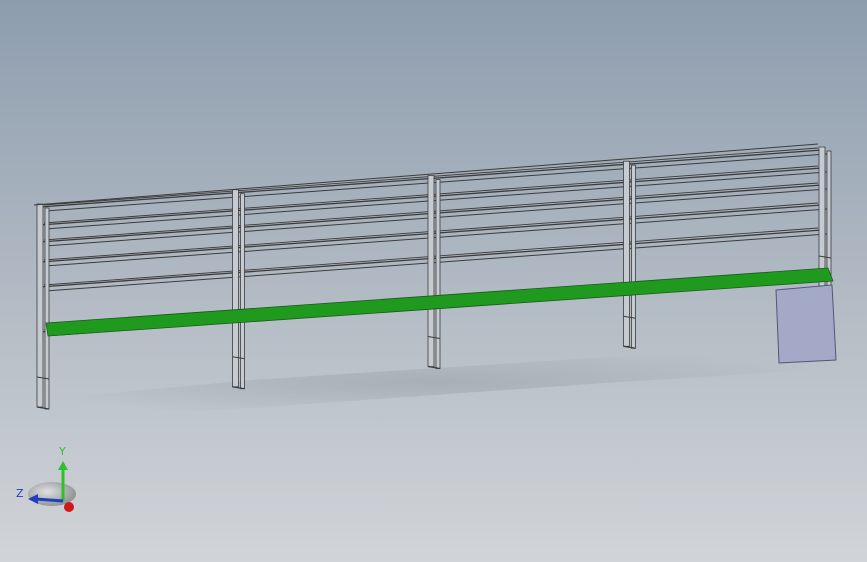 The image size is (867, 562). Describe the element at coordinates (20, 493) in the screenshot. I see `triad-z-label: Z` at that location.